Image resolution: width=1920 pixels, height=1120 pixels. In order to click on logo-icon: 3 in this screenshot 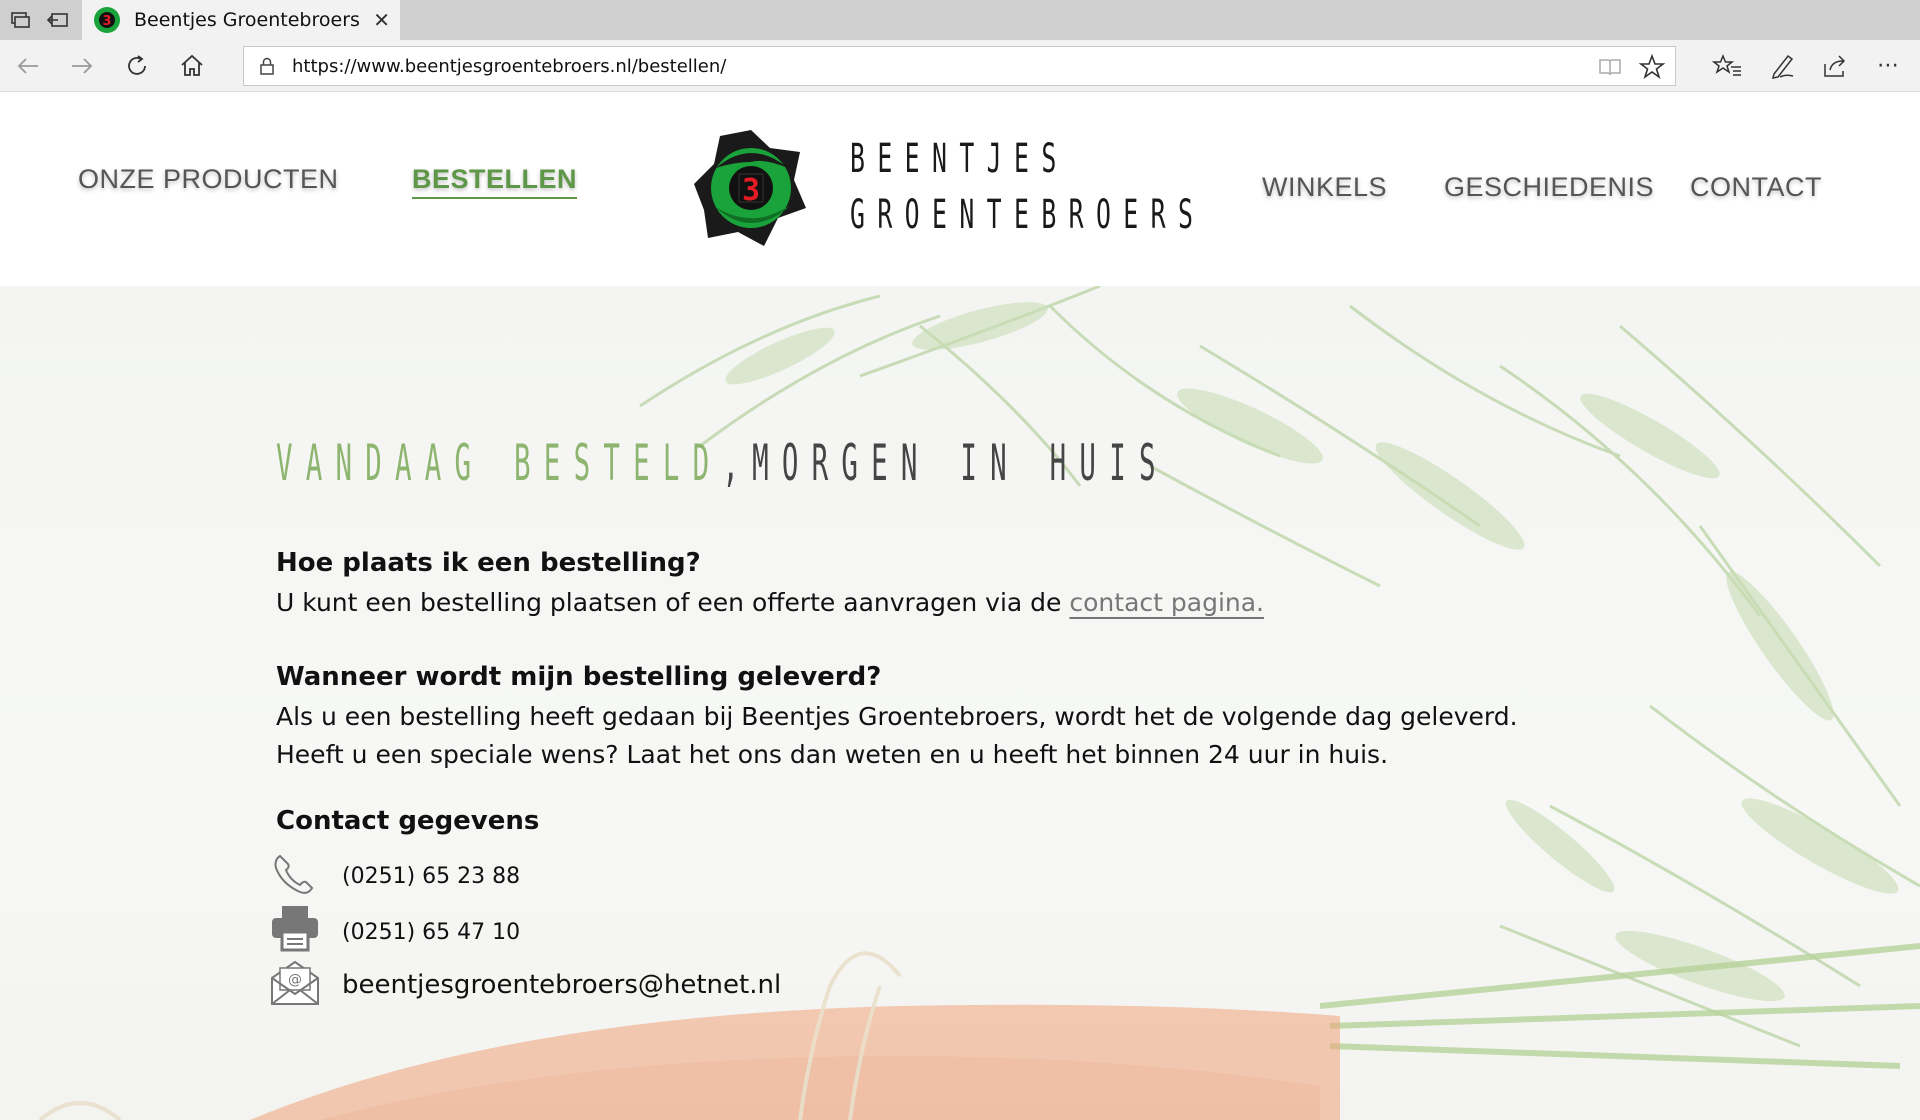, I will do `click(751, 188)`.